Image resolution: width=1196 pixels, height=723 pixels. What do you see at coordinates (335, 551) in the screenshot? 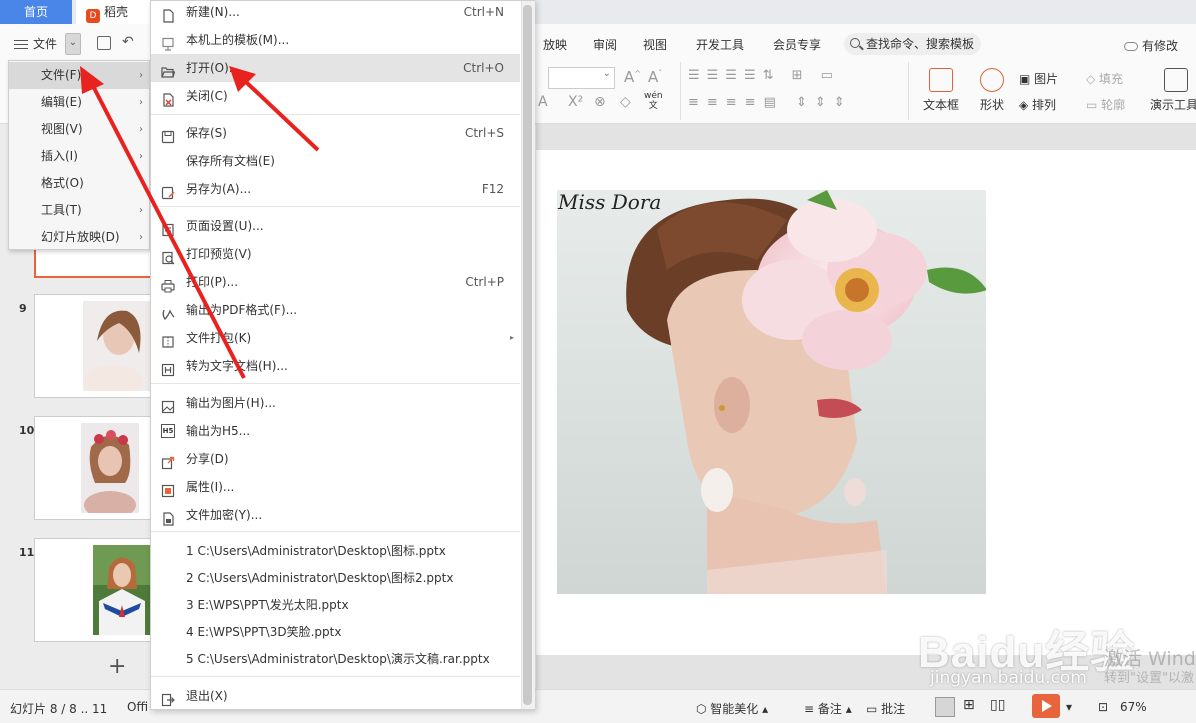
I see `recent-file-item: 1 C:\Users\Administrator\Desktop\图标.pptx` at bounding box center [335, 551].